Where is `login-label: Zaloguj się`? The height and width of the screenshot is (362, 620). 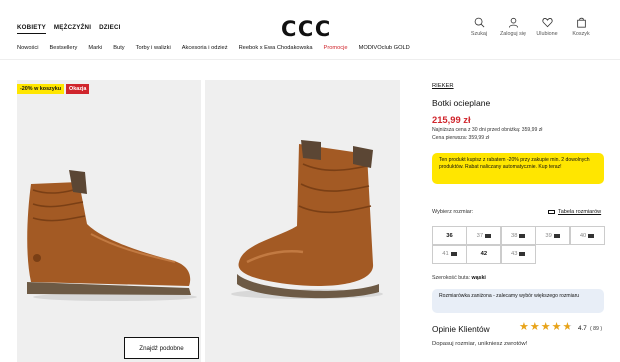
login-label: Zaloguj się is located at coordinates (513, 34).